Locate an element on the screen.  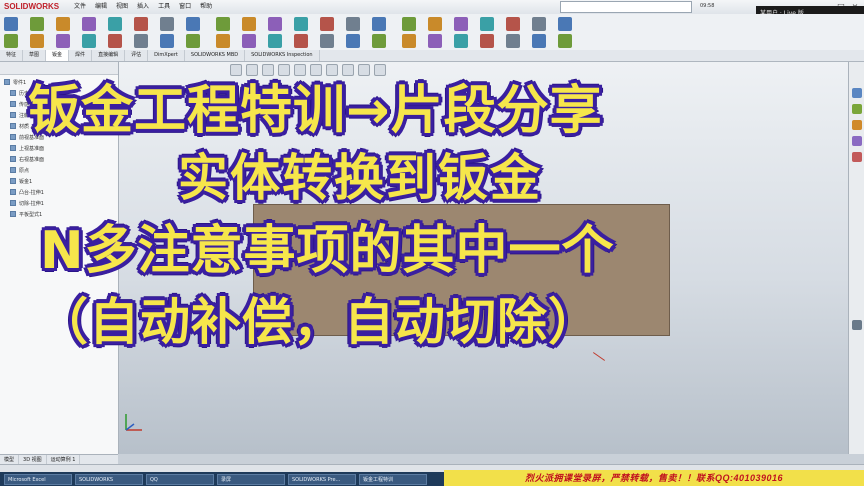
tree-item: 历史 is located at coordinates (19, 93).